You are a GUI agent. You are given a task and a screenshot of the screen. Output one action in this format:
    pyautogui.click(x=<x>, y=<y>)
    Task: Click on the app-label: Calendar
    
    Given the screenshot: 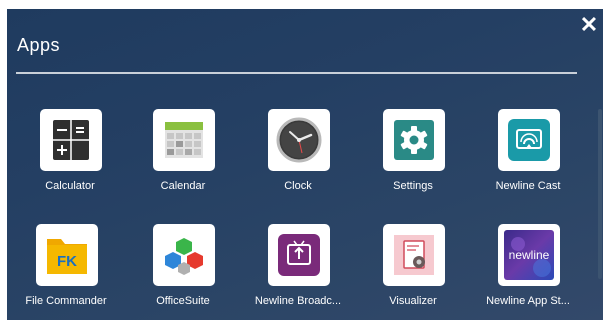 What is the action you would take?
    pyautogui.click(x=183, y=186)
    